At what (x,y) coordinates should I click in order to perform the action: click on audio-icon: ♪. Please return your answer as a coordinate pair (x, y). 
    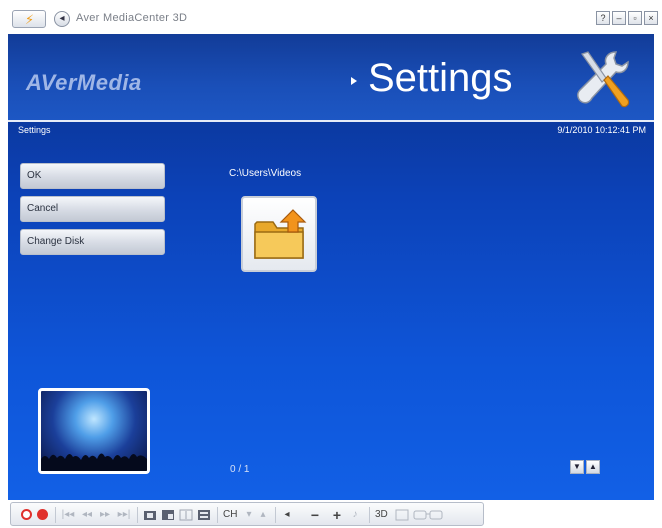
    Looking at the image, I should click on (355, 515).